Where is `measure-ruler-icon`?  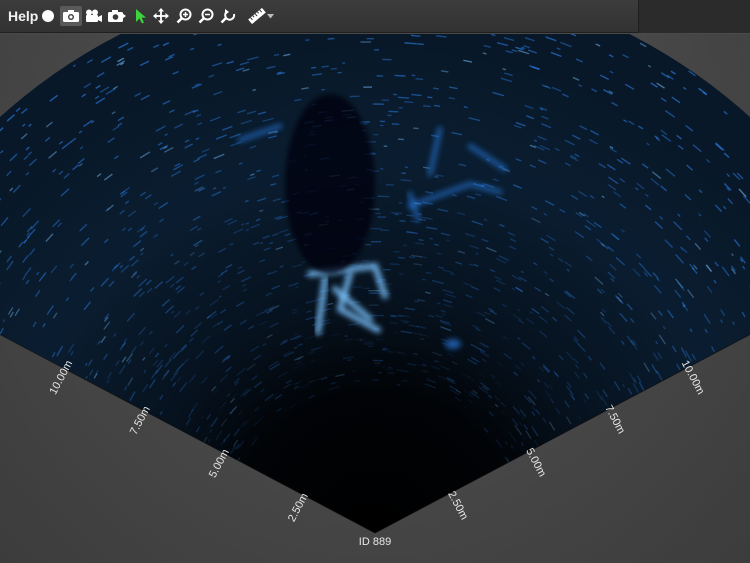
measure-ruler-icon is located at coordinates (257, 16).